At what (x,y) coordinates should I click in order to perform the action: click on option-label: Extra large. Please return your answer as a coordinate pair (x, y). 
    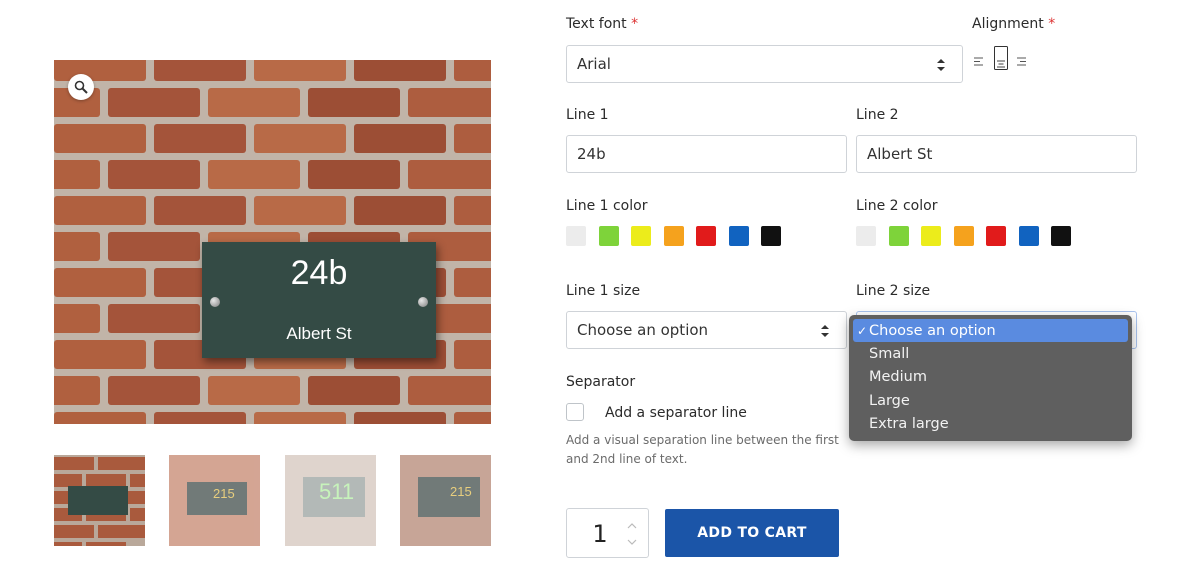
    Looking at the image, I should click on (909, 423).